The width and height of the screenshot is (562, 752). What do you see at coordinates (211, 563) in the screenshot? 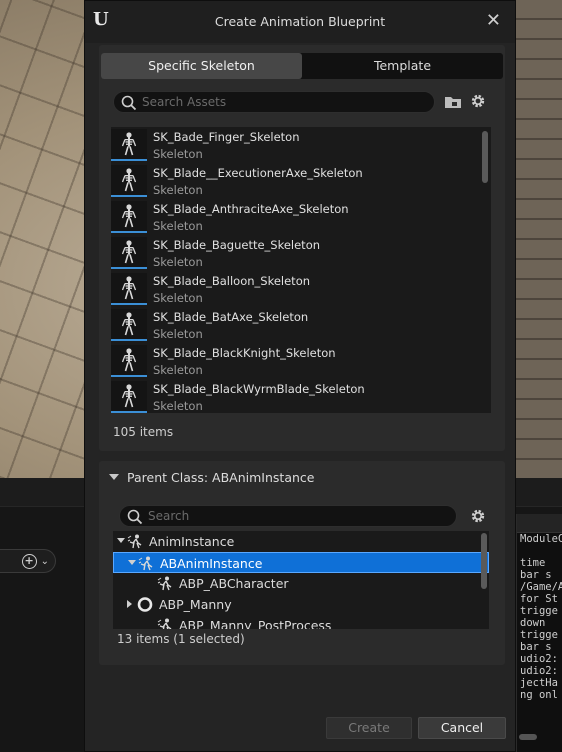
I see `class-tree-label: ABAnimInstance` at bounding box center [211, 563].